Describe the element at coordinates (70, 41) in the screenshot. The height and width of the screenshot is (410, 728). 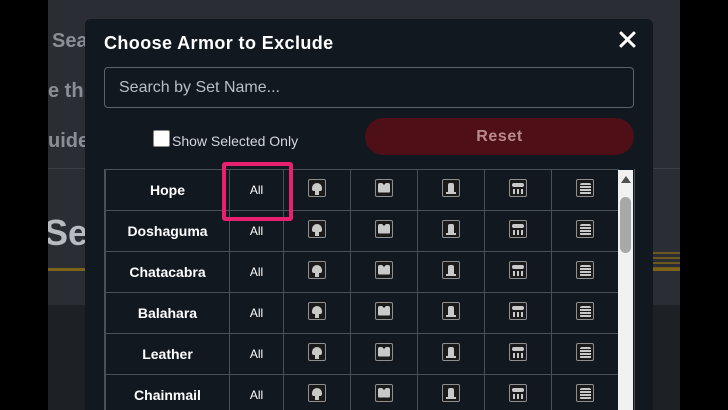
I see `background-text: Sea` at that location.